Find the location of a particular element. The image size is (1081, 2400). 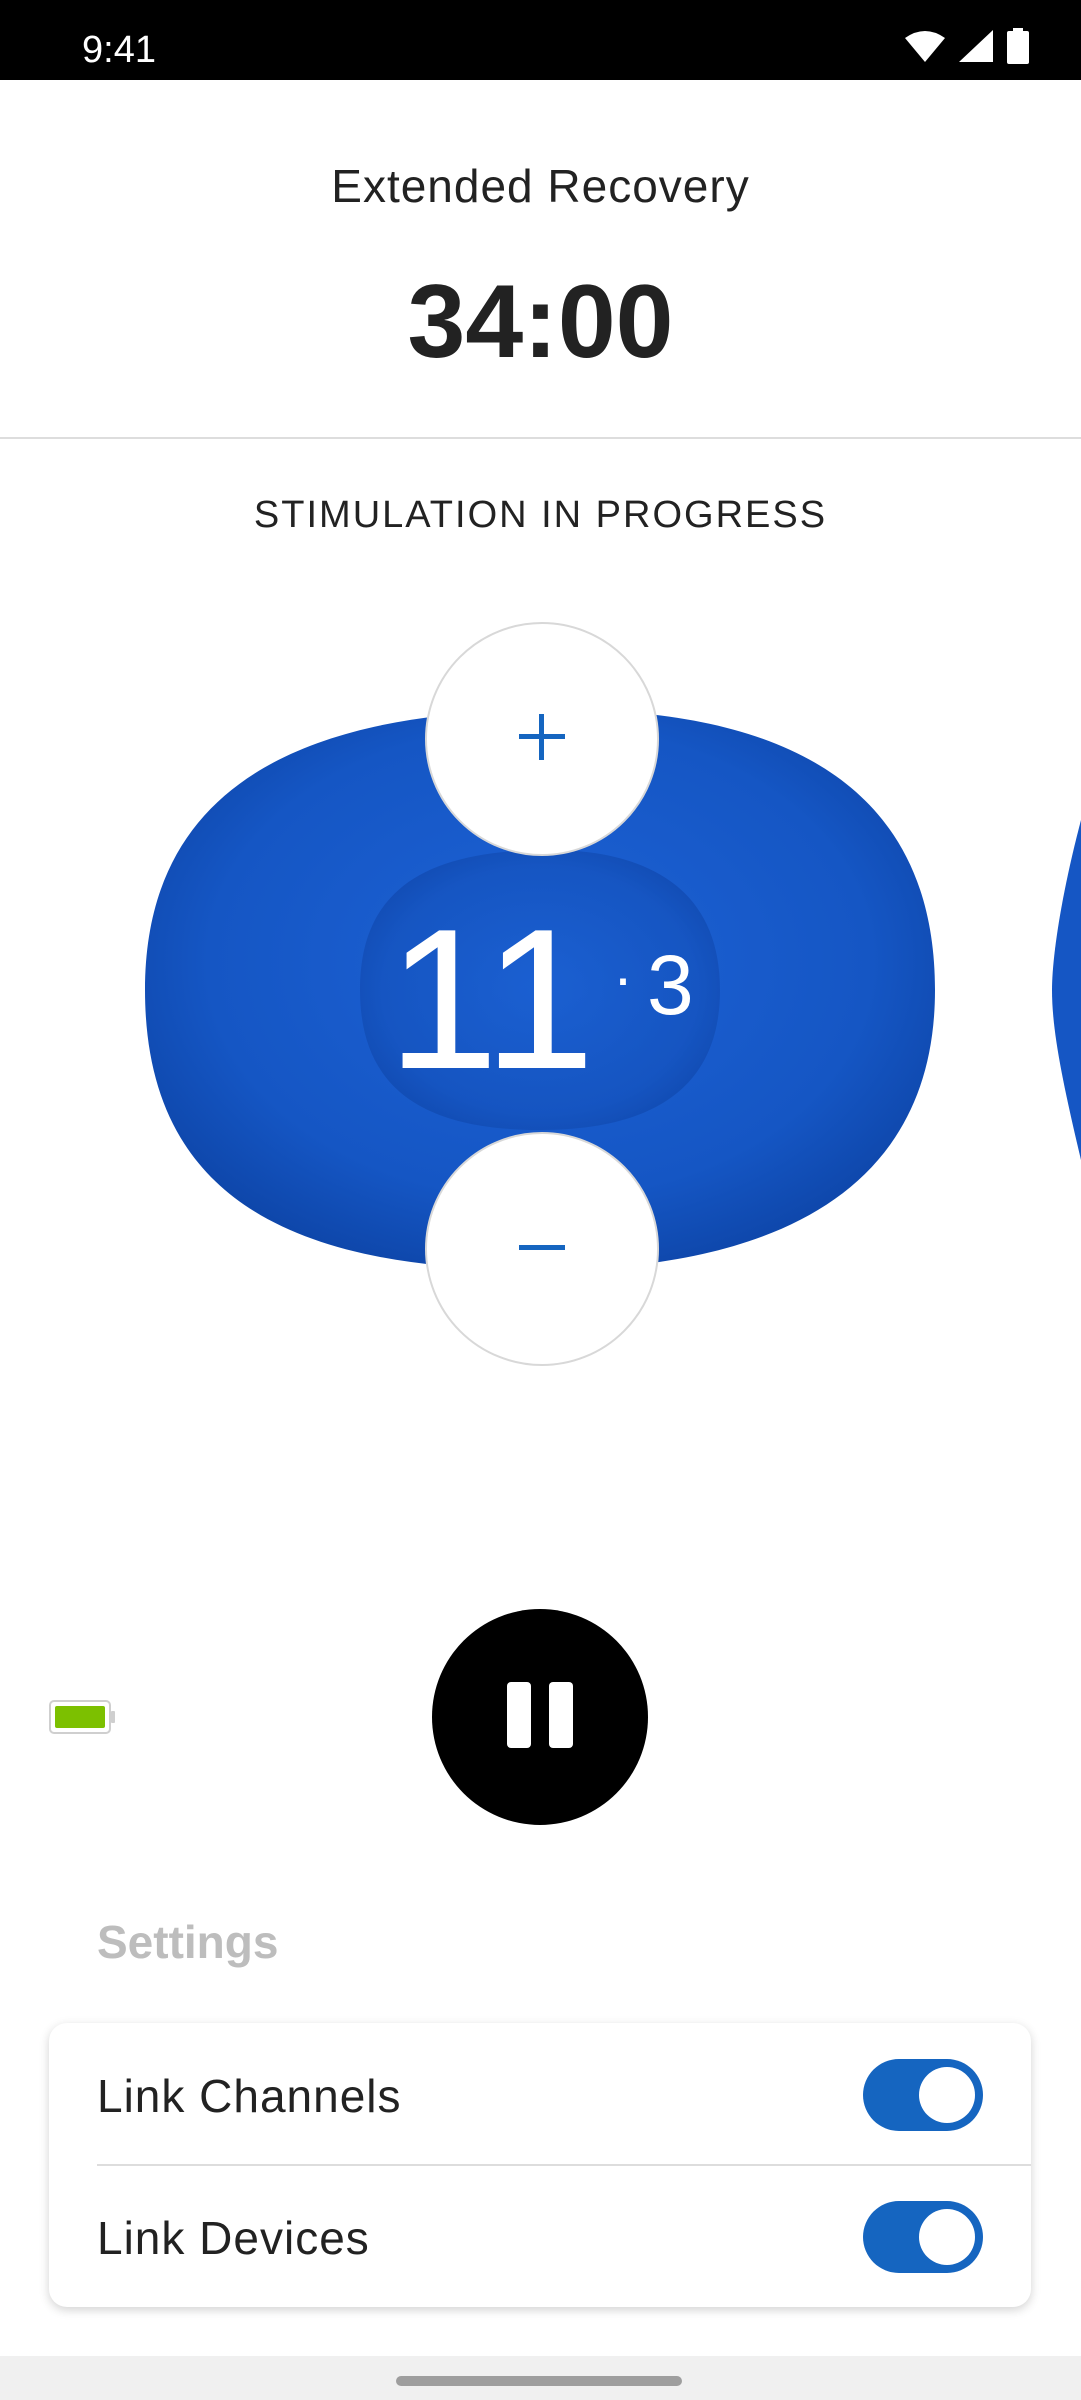

status-icons is located at coordinates (967, 46).